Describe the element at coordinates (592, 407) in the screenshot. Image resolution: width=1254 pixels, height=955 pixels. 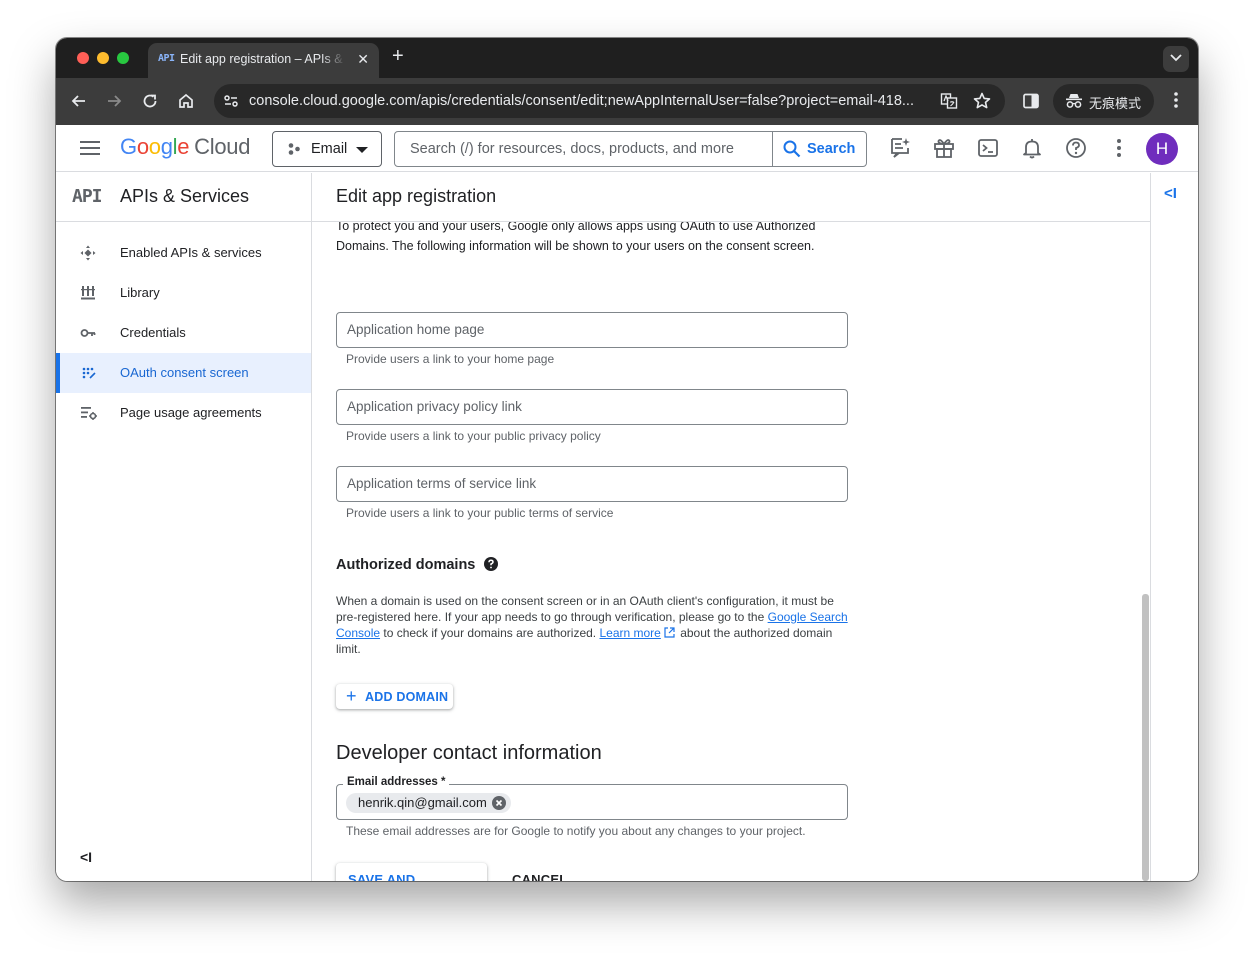
I see `privacy-policy-field: Application privacy policy link` at that location.